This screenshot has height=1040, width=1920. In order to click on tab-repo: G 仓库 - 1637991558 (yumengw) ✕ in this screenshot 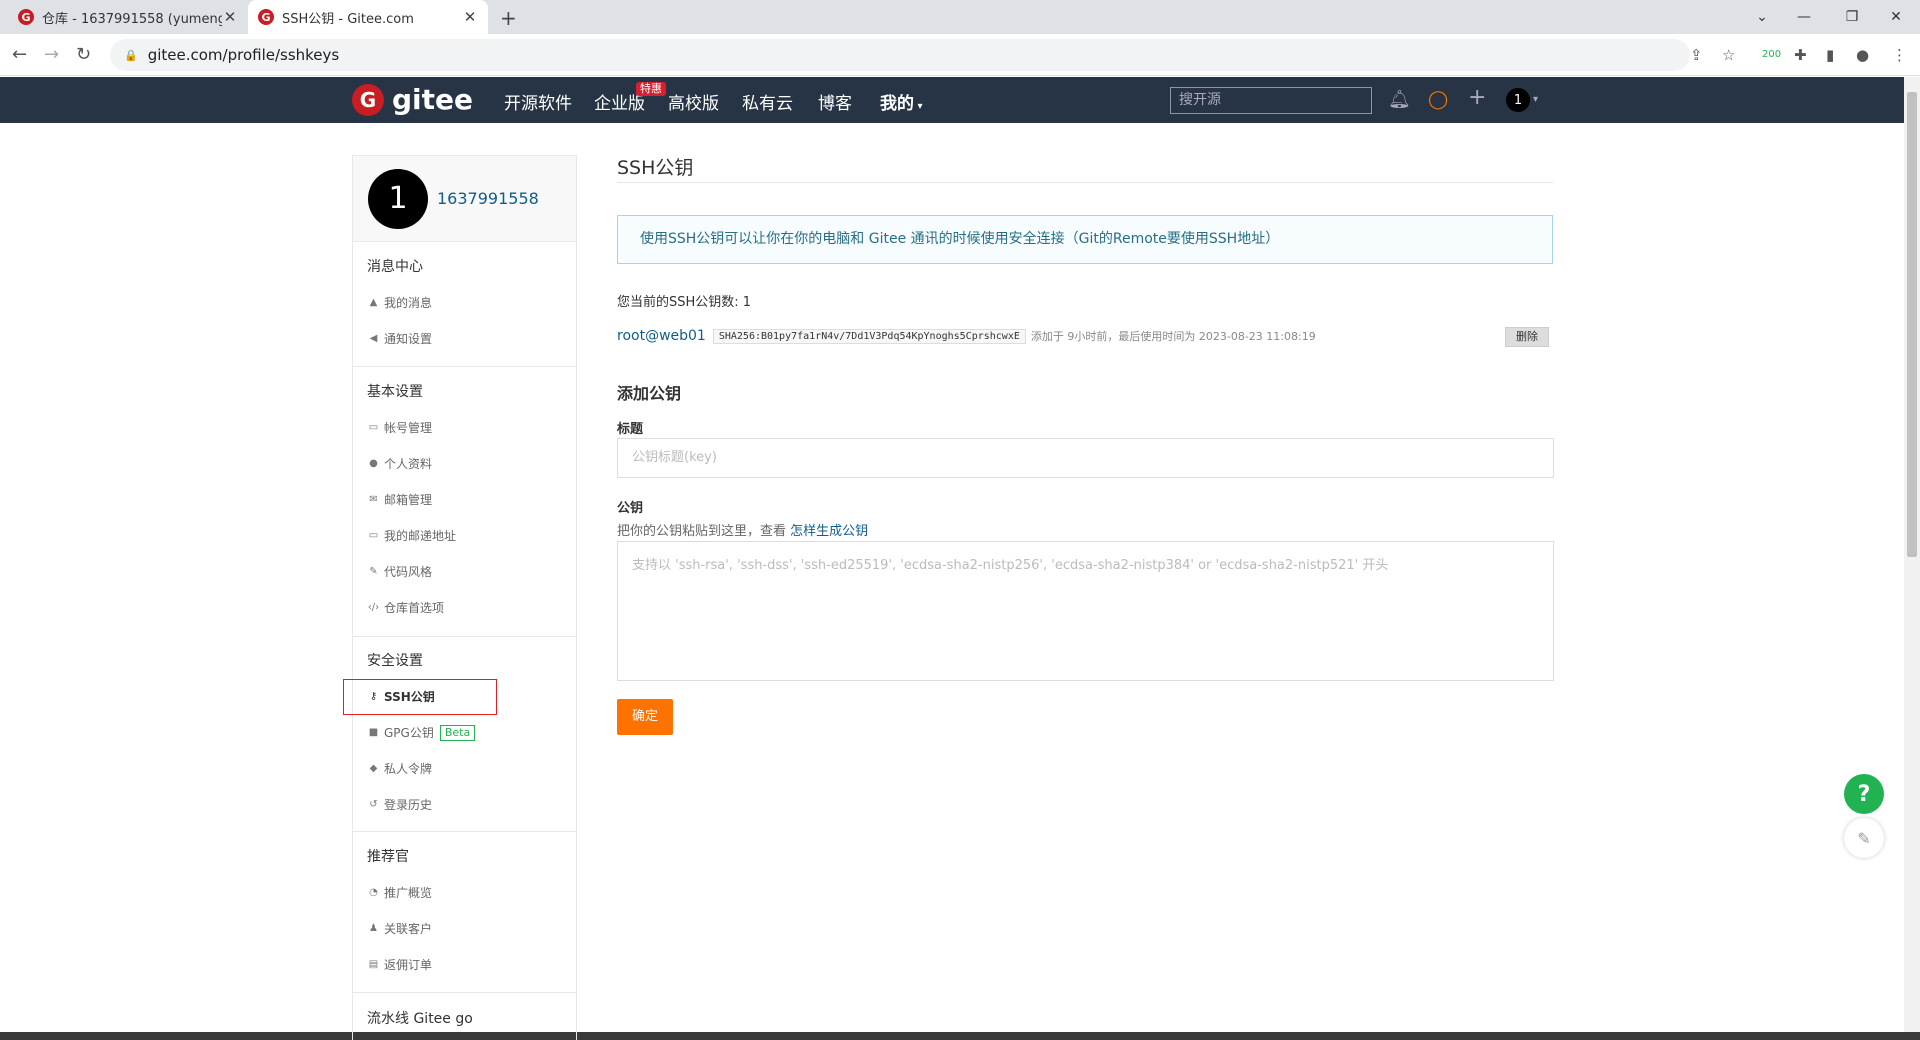, I will do `click(128, 17)`.